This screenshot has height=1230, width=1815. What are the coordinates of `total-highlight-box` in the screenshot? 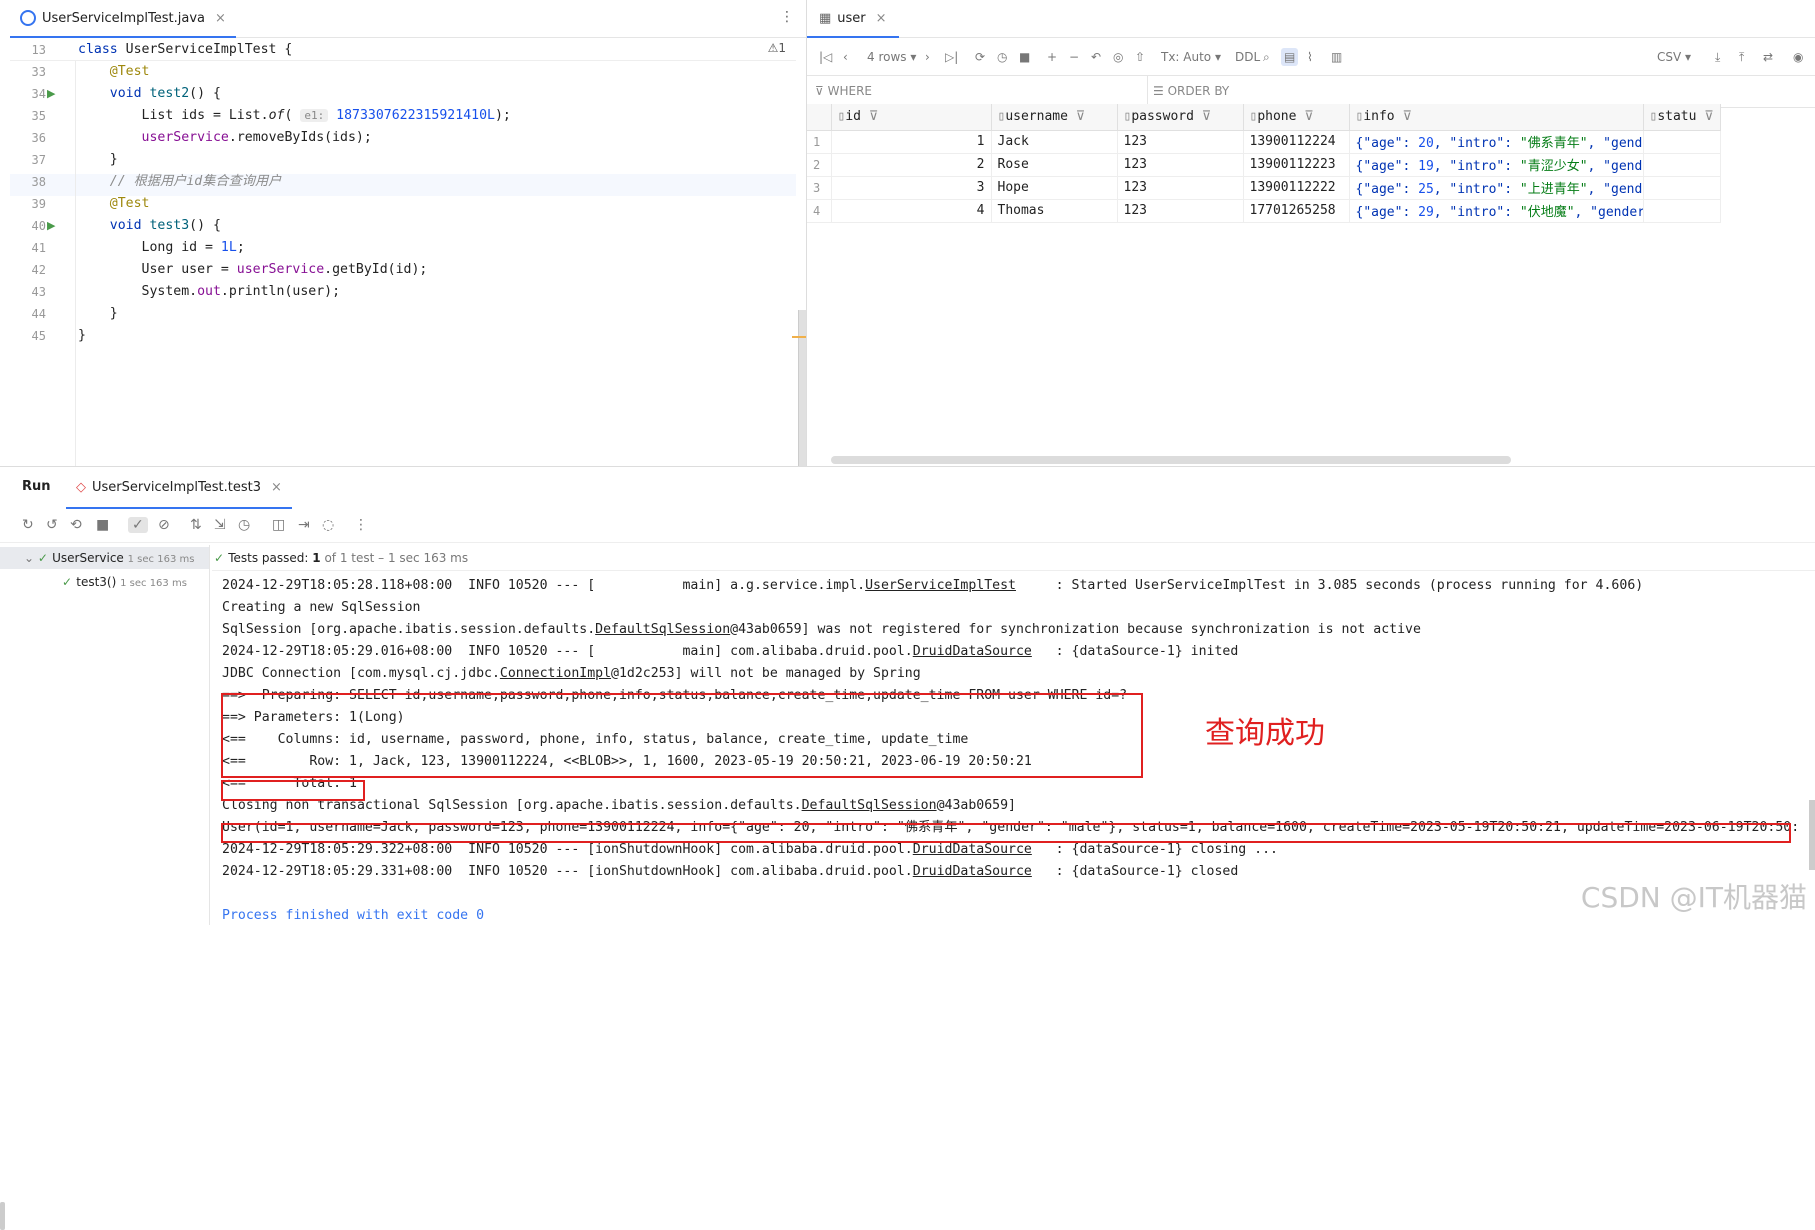 It's located at (293, 790).